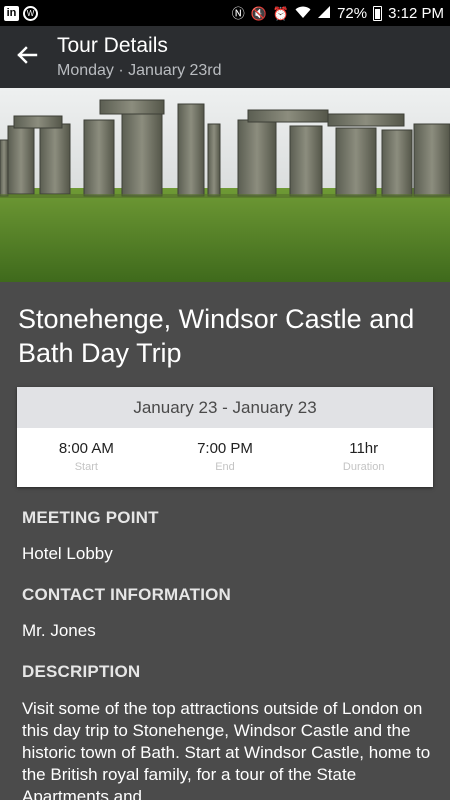  Describe the element at coordinates (139, 70) in the screenshot. I see `page-subtitle: Monday · January 23rd` at that location.